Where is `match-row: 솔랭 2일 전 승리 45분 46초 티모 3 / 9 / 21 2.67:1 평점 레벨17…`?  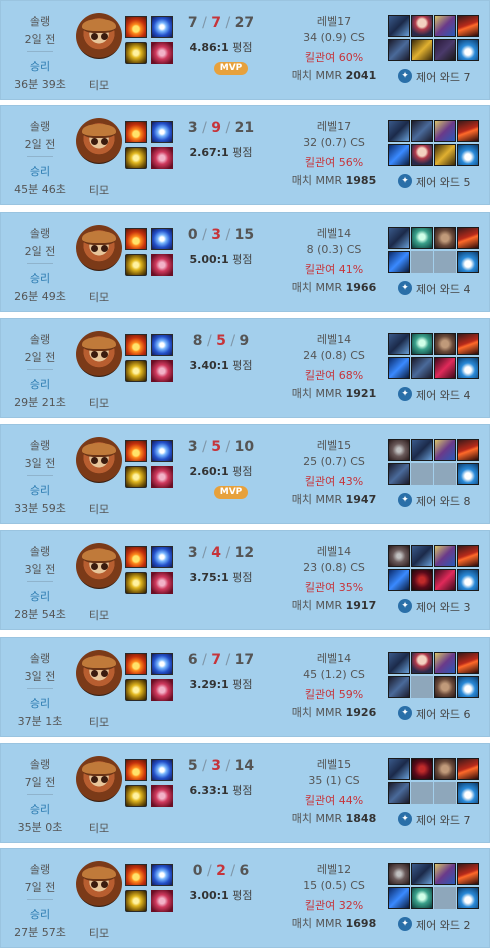
match-row: 솔랭 2일 전 승리 45분 46초 티모 3 / 9 / 21 2.67:1 평점 레벨17… is located at coordinates (245, 155).